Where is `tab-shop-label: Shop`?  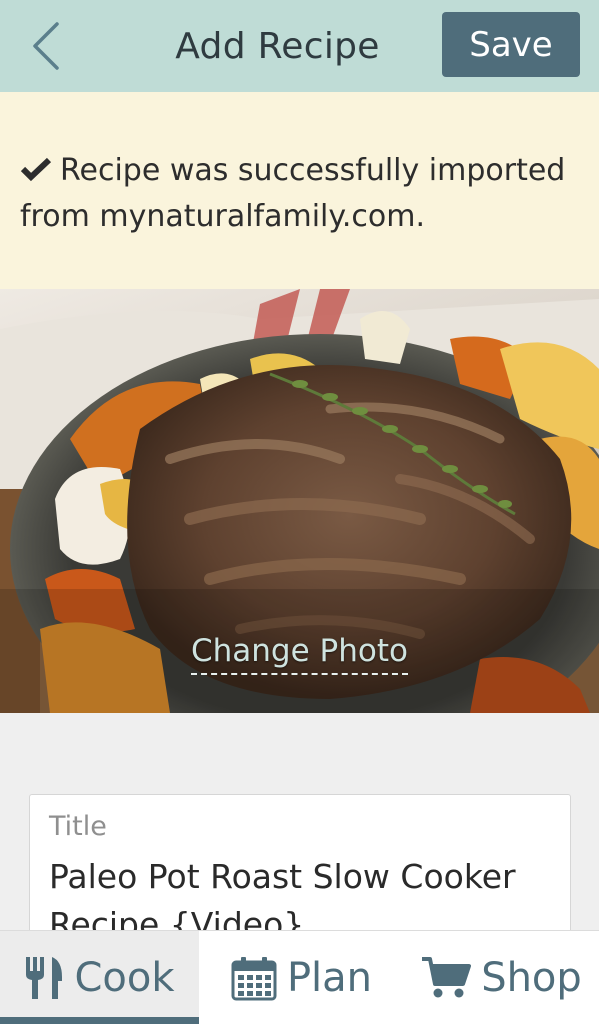 tab-shop-label: Shop is located at coordinates (531, 978).